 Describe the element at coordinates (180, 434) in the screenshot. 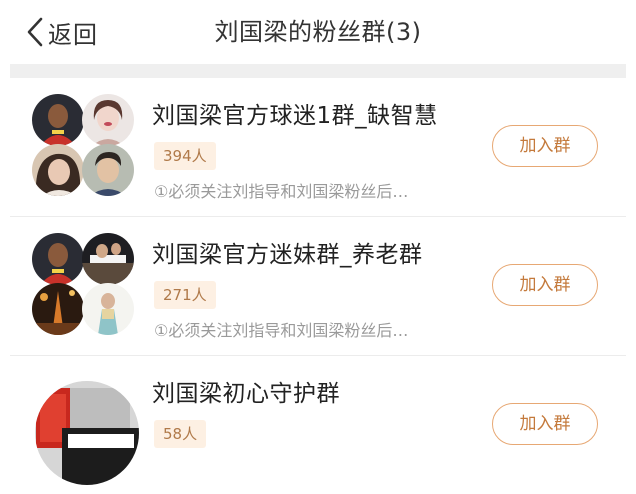

I see `member-count-badge: 58人` at that location.